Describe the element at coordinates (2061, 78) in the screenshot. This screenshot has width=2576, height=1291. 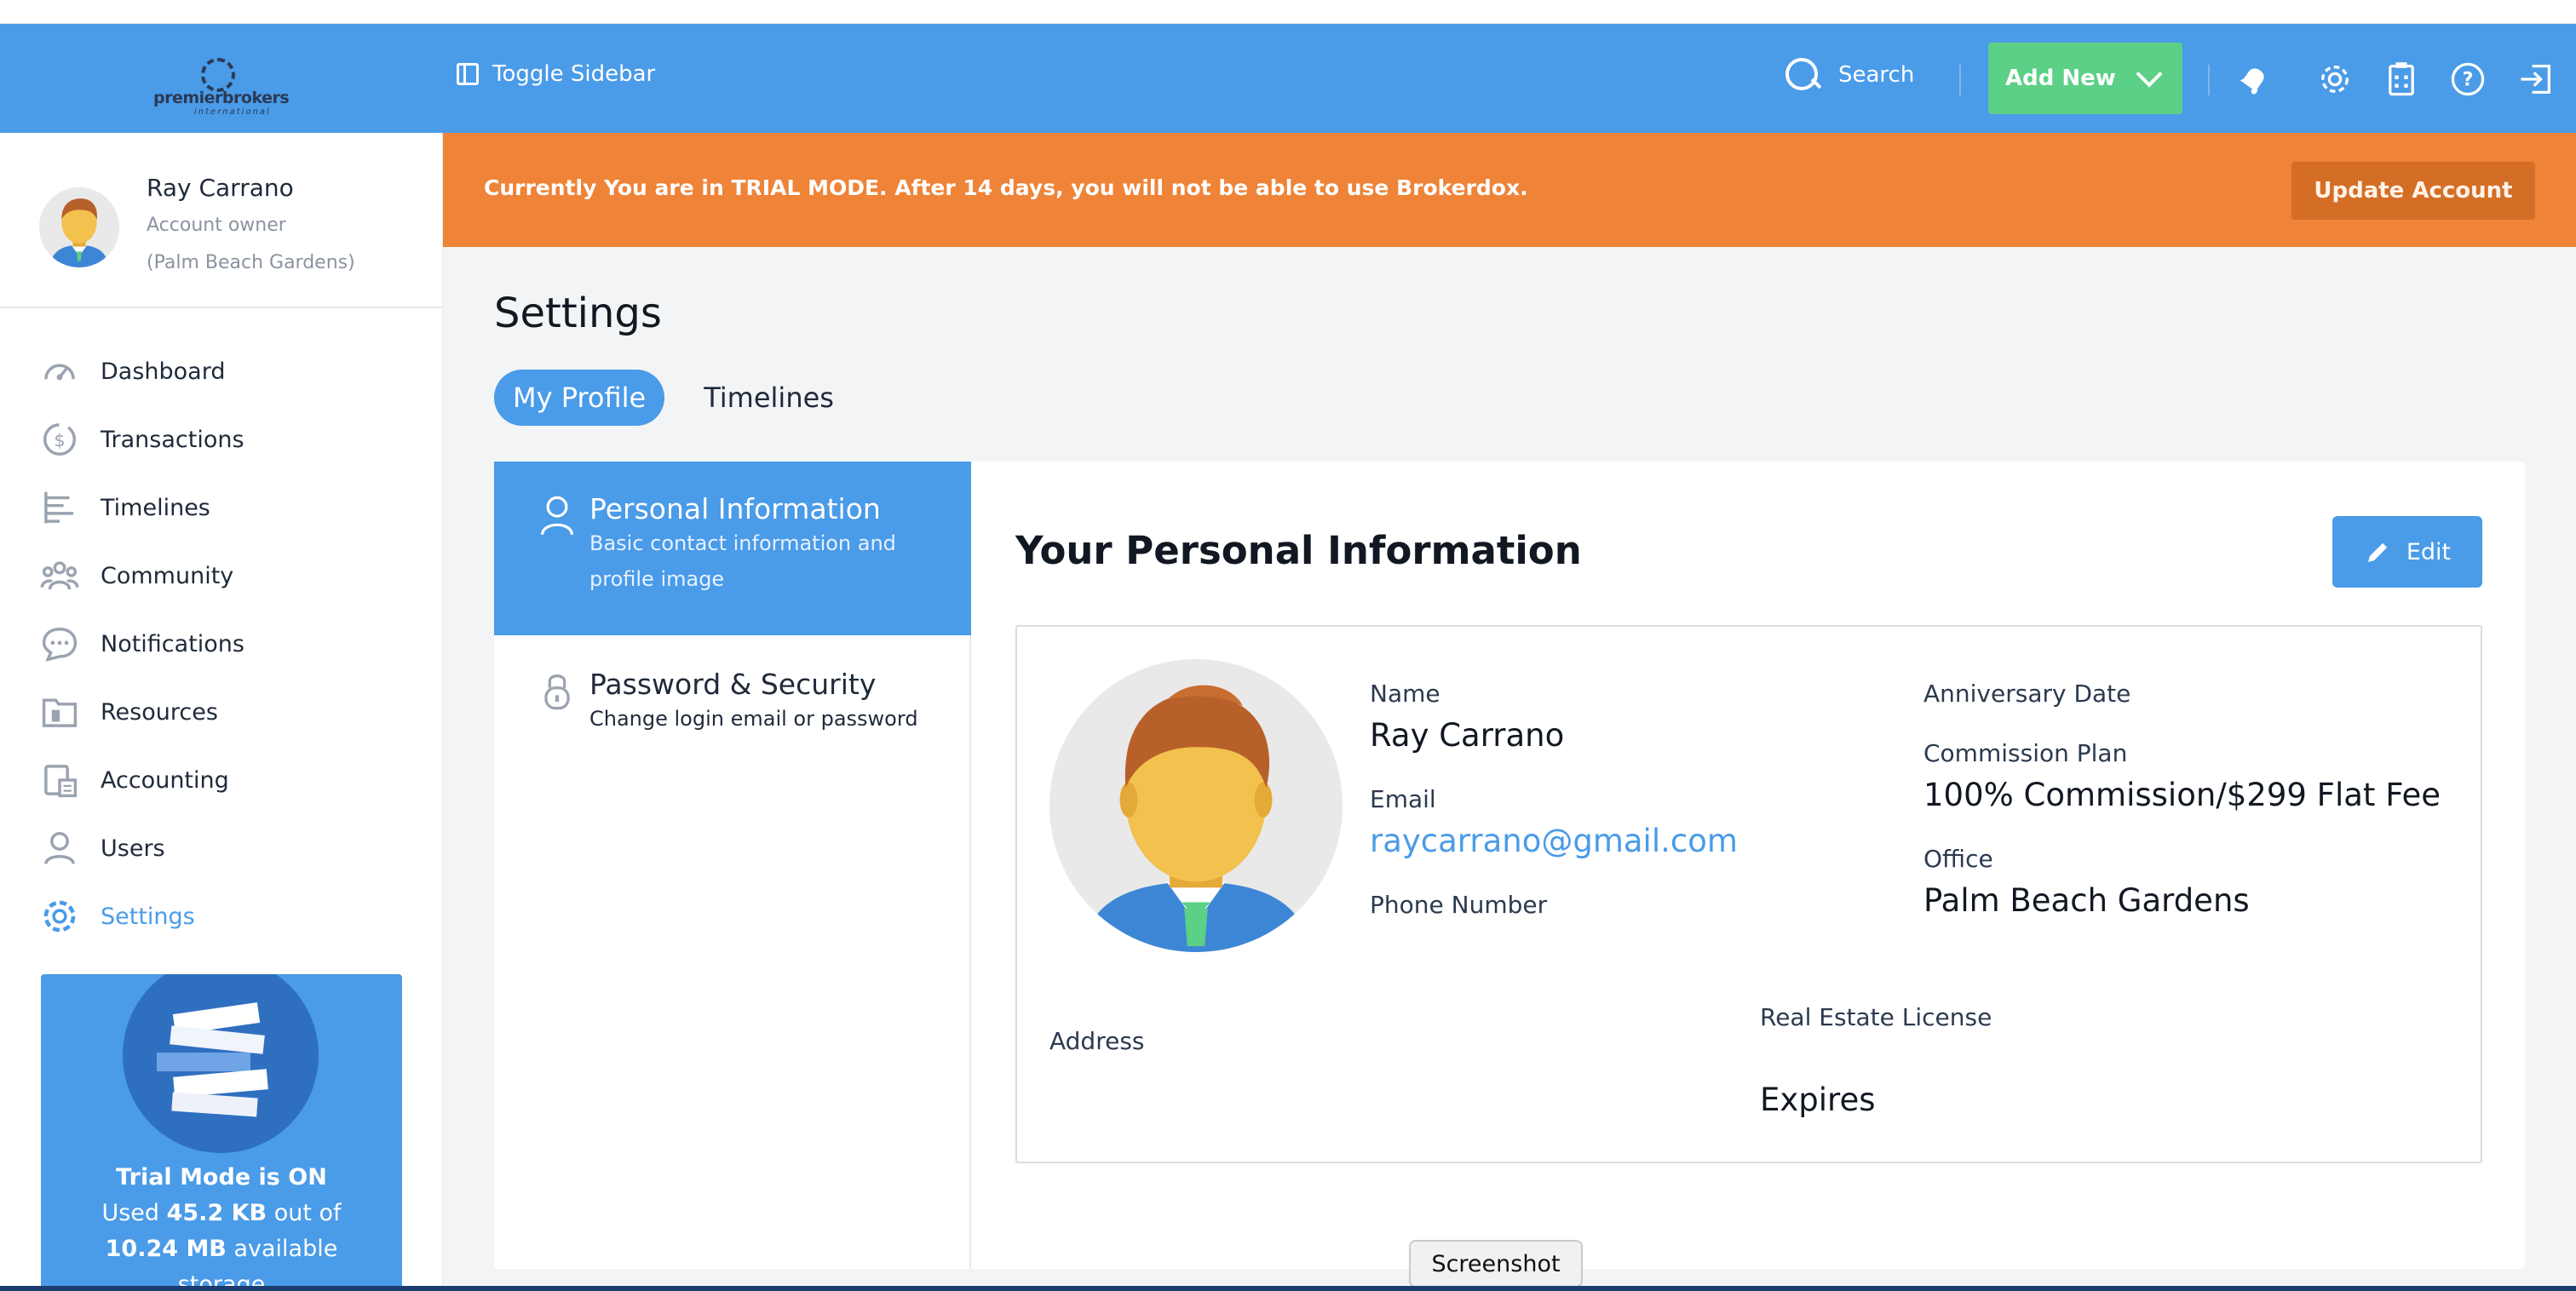
I see `add-new-label: Add New` at that location.